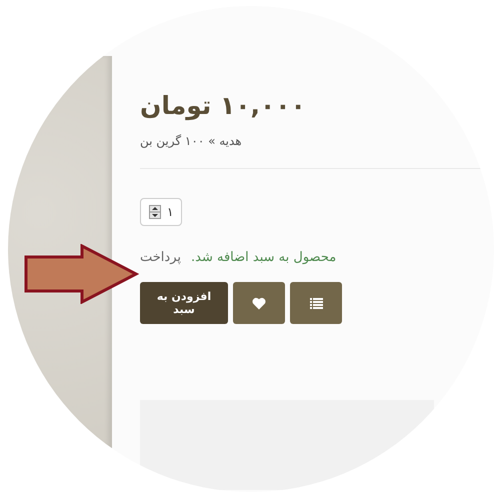 This screenshot has width=500, height=500. I want to click on cart-notice: محصول به سبد اضافه شد., so click(263, 257).